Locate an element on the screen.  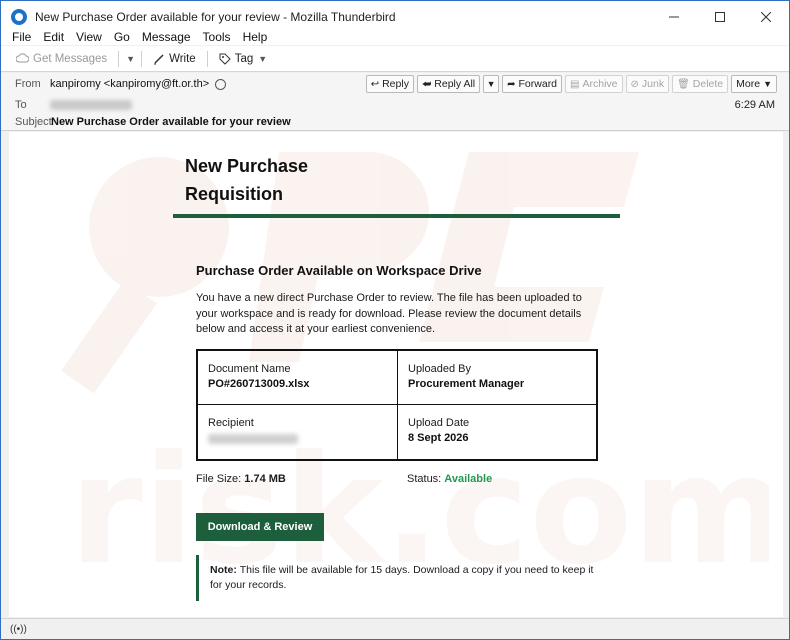
file-status: Status: Available is located at coordinates (449, 479).